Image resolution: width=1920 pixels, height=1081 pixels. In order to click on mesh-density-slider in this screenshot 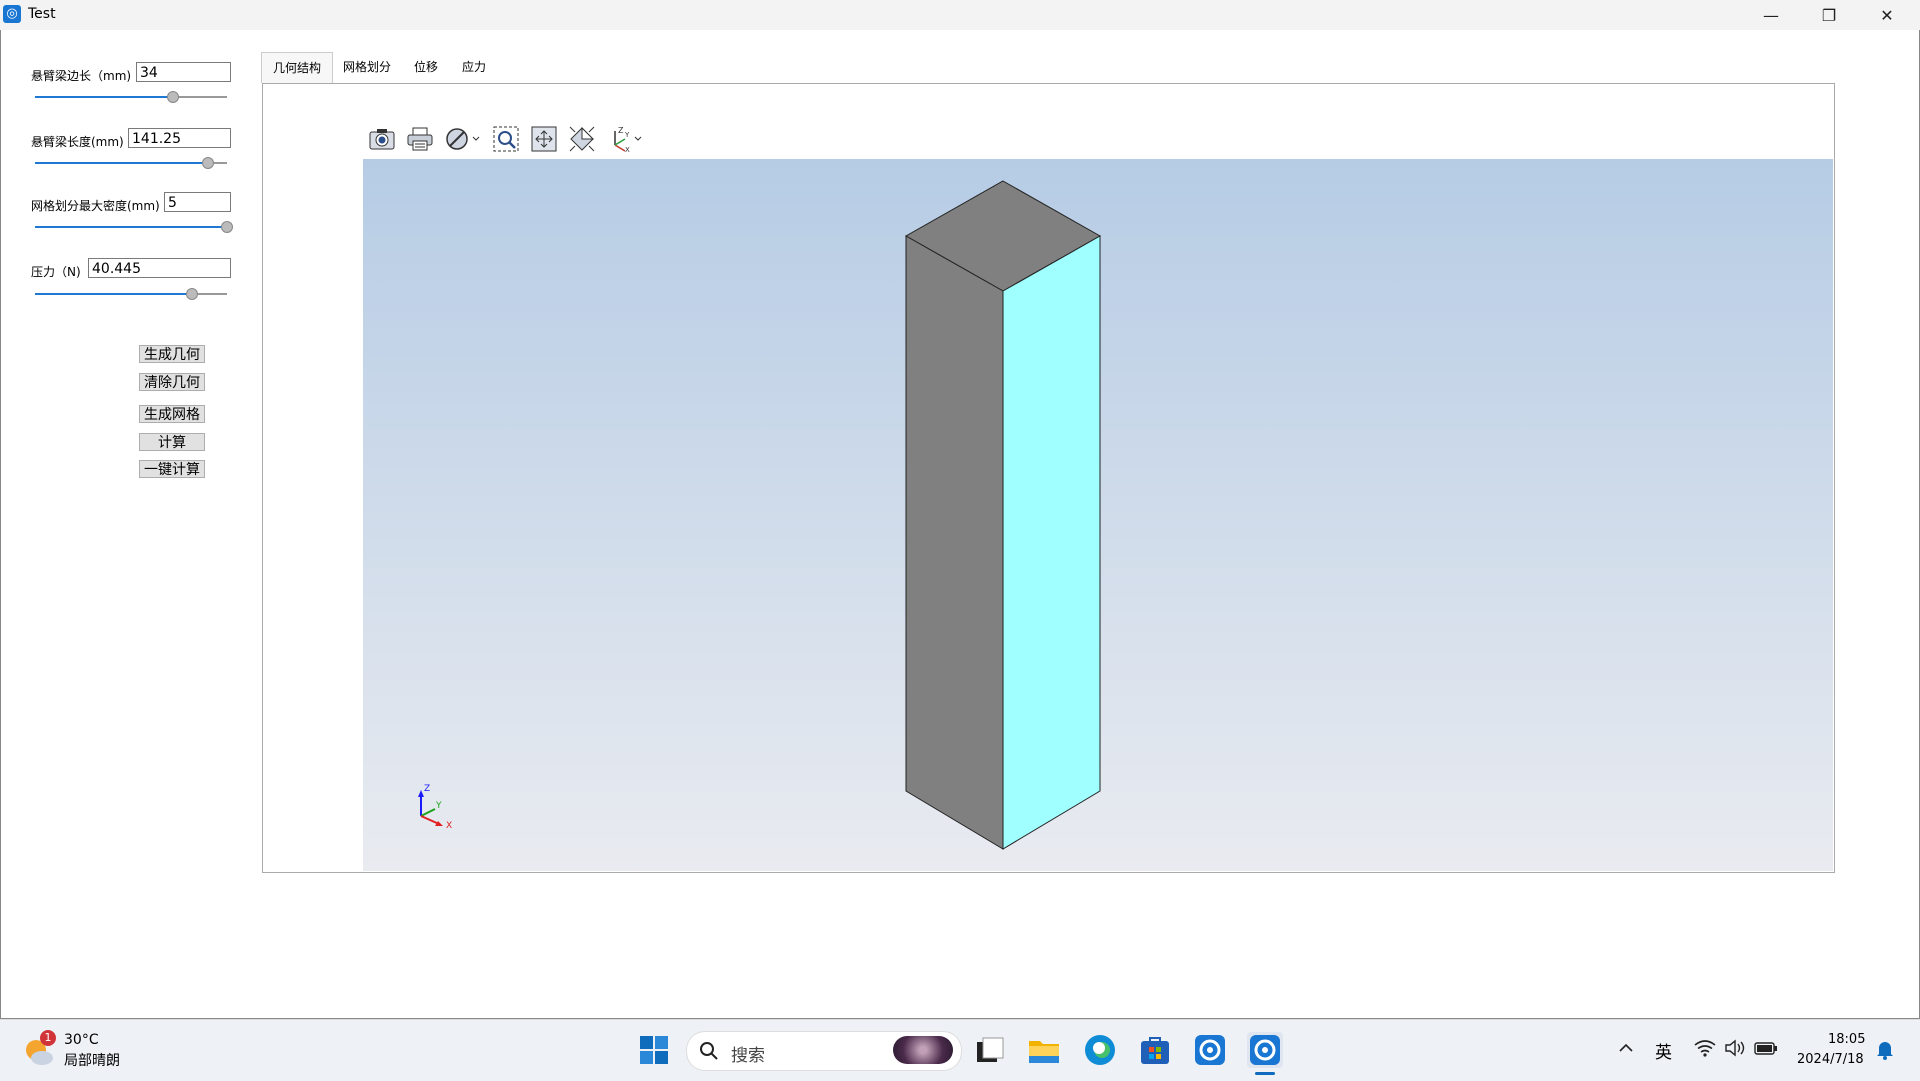, I will do `click(134, 227)`.